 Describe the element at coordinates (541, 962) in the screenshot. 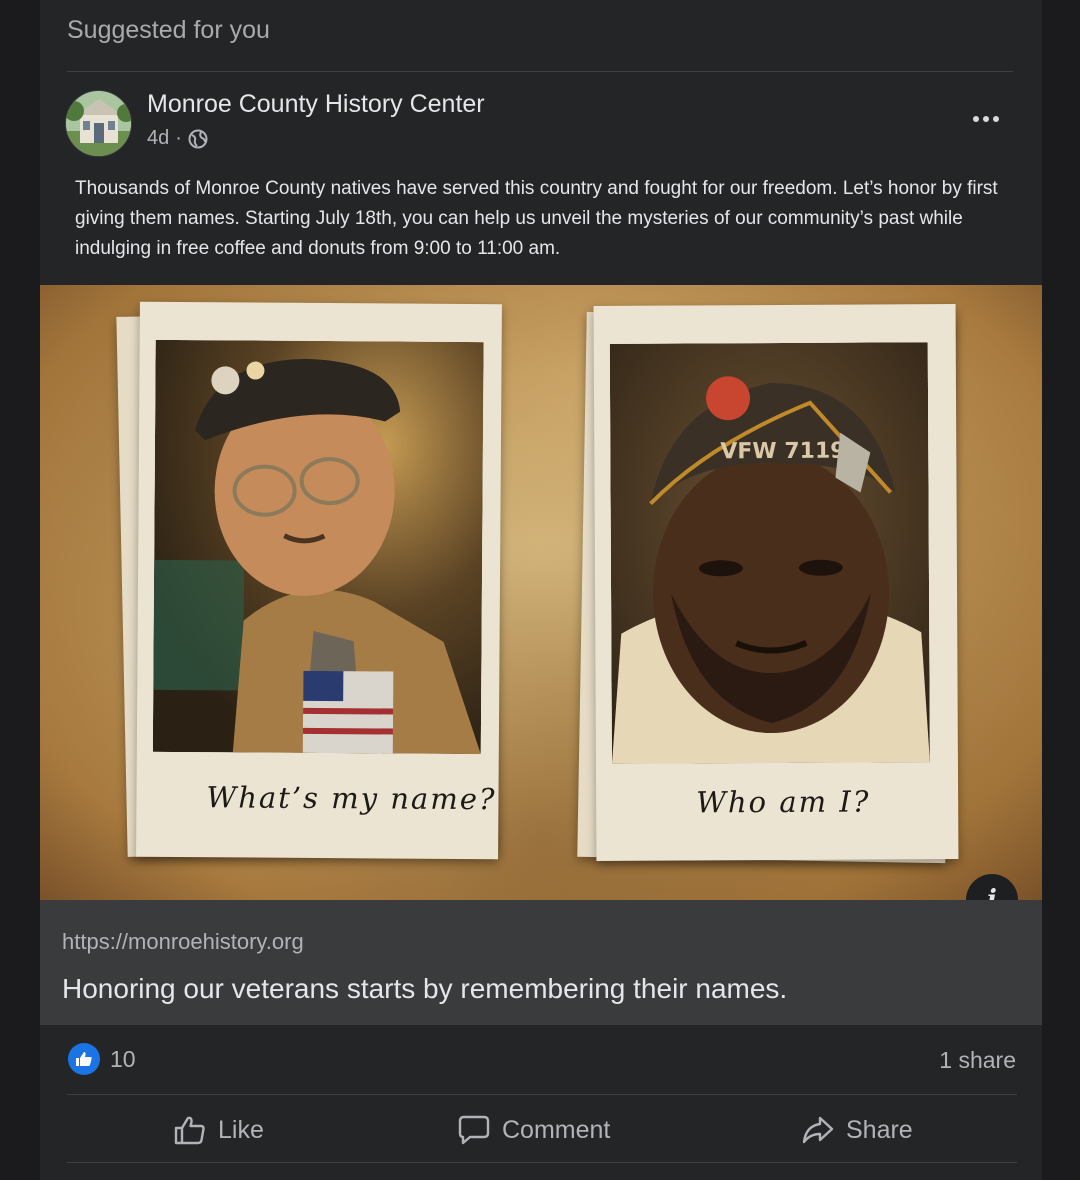

I see `link-preview` at that location.